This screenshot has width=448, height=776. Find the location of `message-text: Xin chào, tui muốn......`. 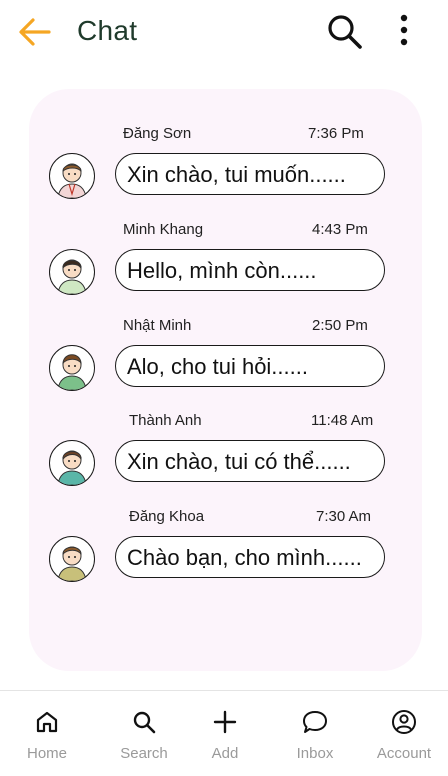

message-text: Xin chào, tui muốn...... is located at coordinates (236, 174).